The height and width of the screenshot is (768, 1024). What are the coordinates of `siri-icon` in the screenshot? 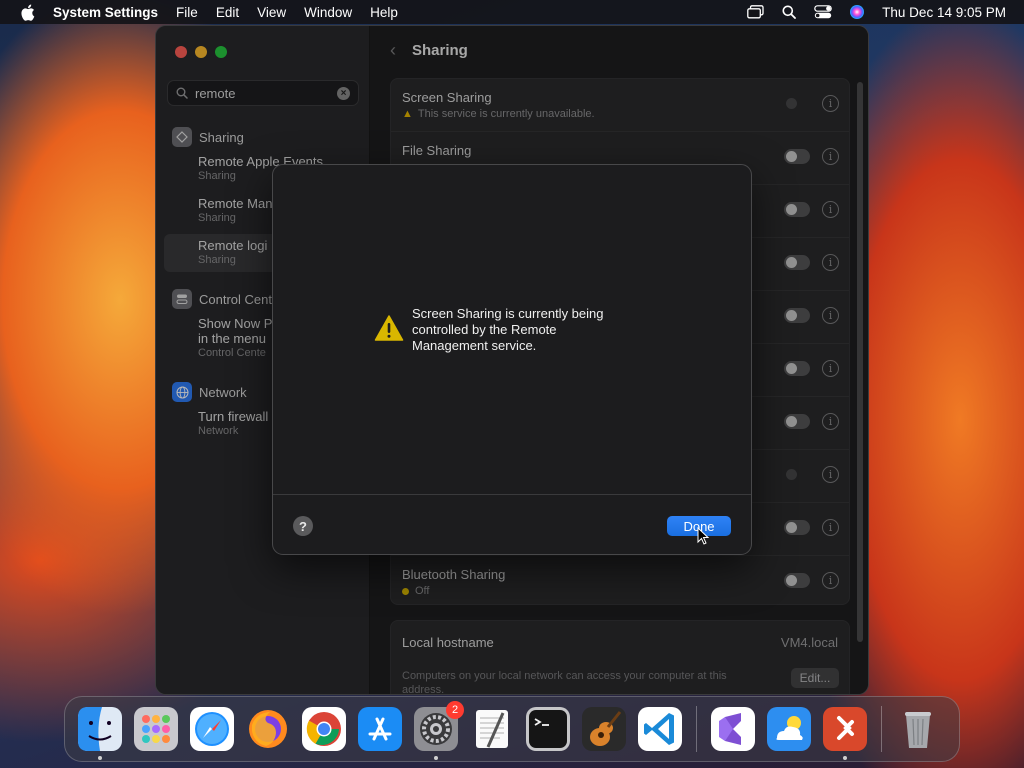 It's located at (857, 12).